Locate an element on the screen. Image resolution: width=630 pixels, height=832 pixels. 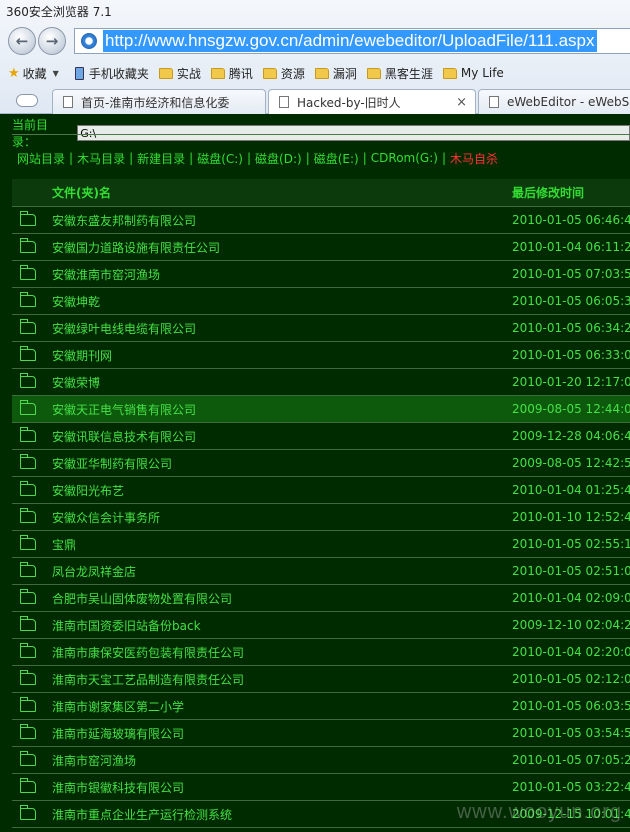
table-row: 安徽绿叶电线电缆有限公司 2010-01-05 06:34:20 is located at coordinates (321, 328).